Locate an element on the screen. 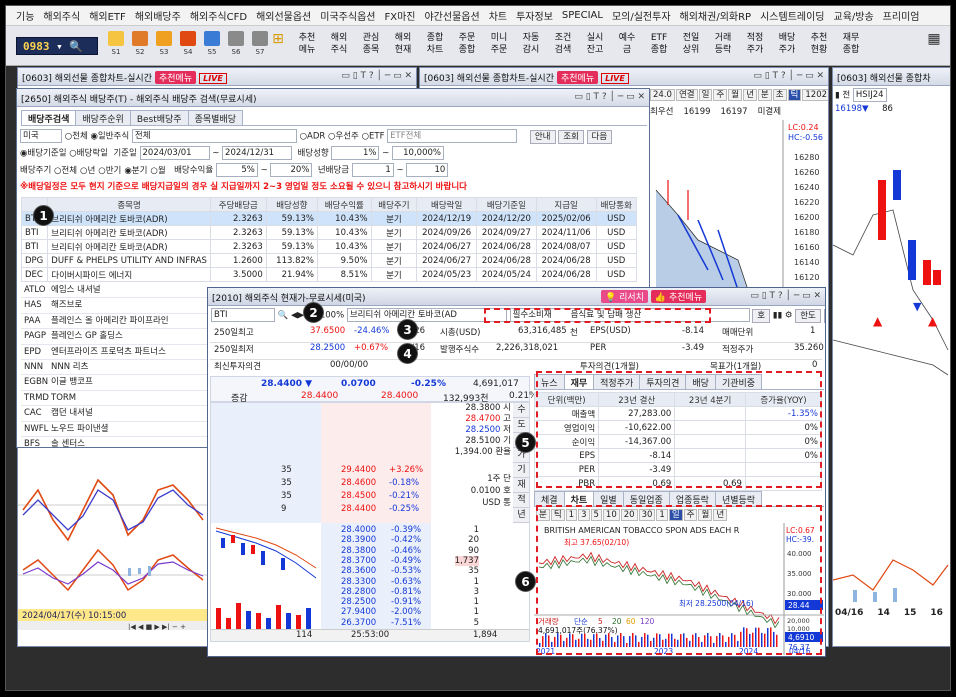  yield-min-input: 5% is located at coordinates (236, 170).